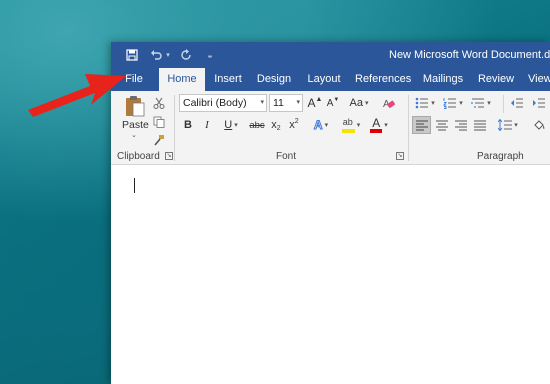 This screenshot has width=550, height=384. What do you see at coordinates (257, 125) in the screenshot?
I see `strikethrough-button: abc` at bounding box center [257, 125].